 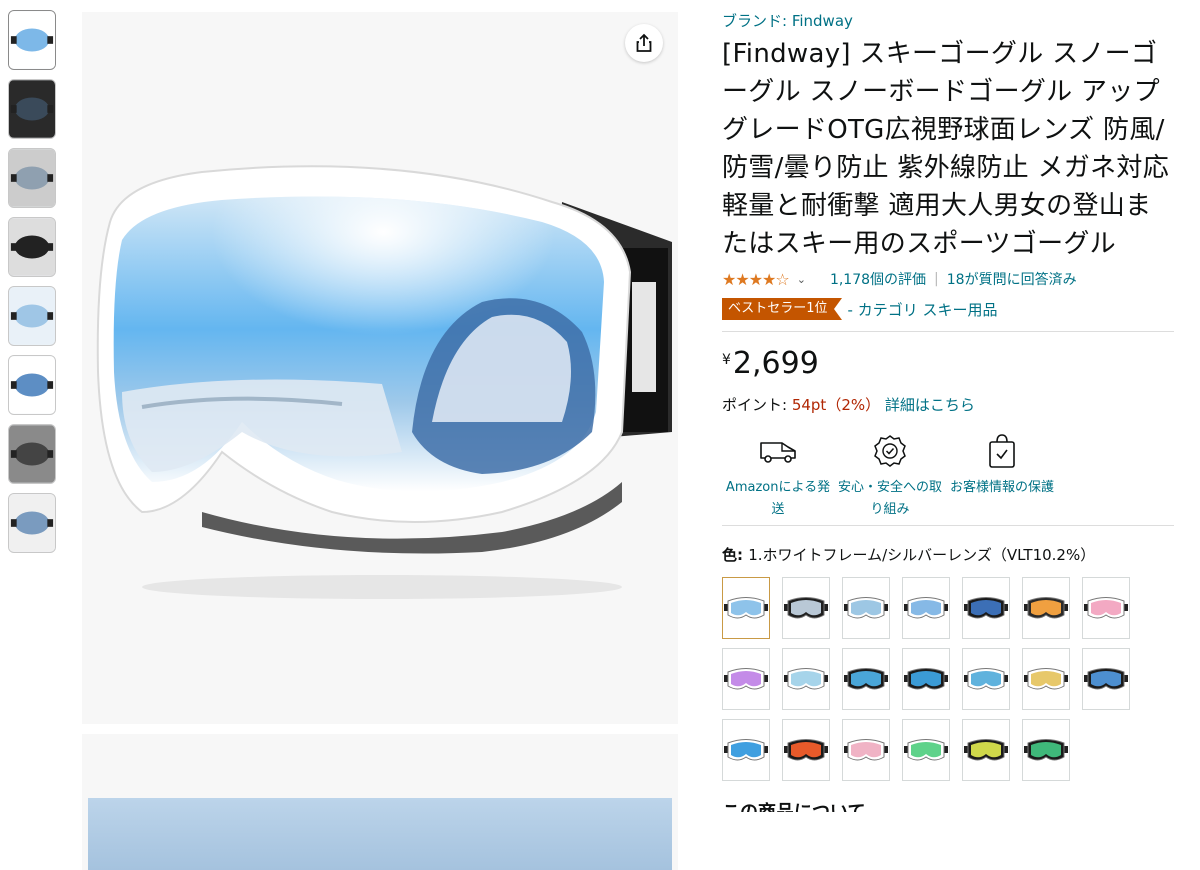 I want to click on thumb-lens-diagram, so click(x=32, y=316).